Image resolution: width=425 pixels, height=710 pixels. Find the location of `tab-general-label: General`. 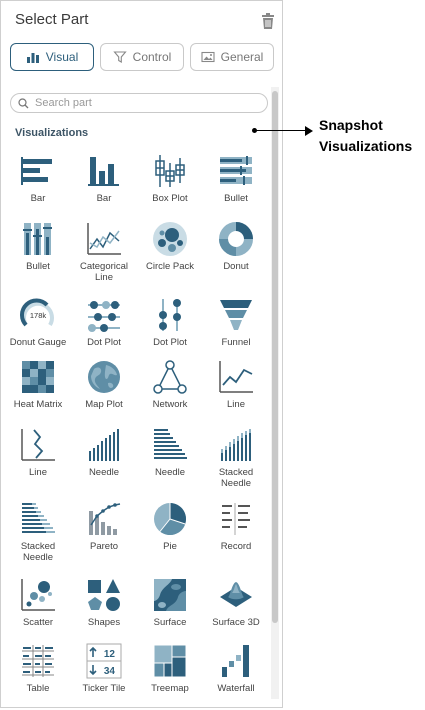

tab-general-label: General is located at coordinates (242, 57).